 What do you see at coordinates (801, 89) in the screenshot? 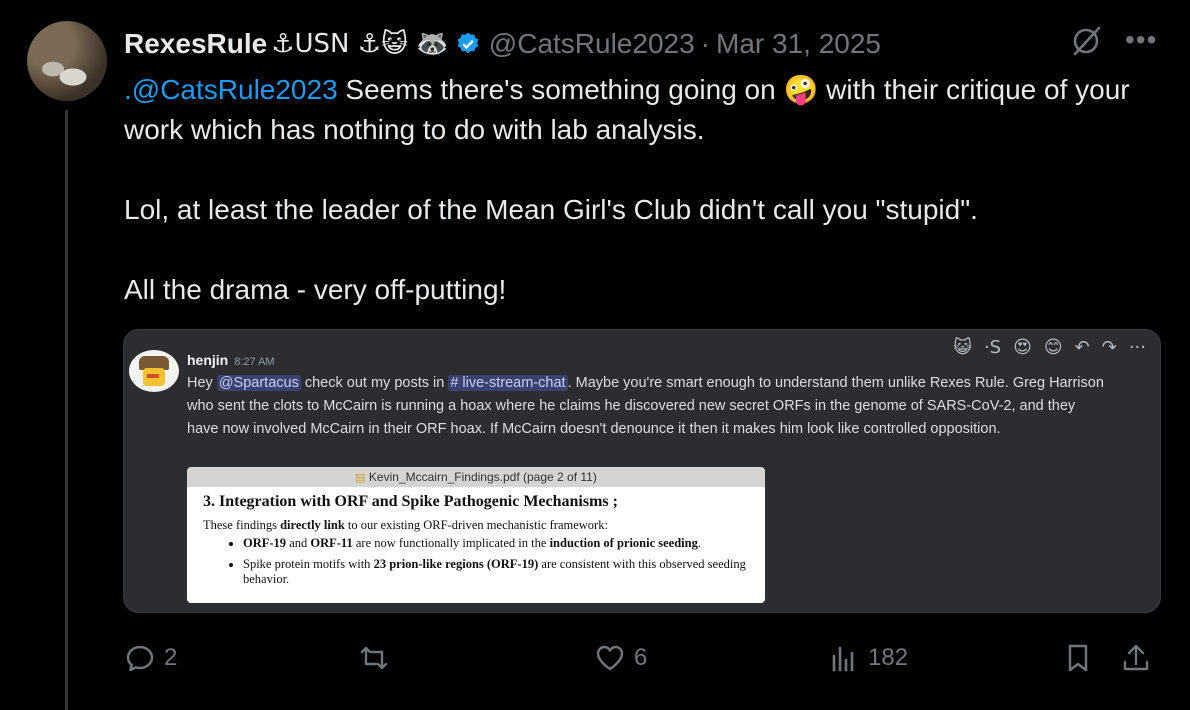
I see `zany-face-emoji: 🤪` at bounding box center [801, 89].